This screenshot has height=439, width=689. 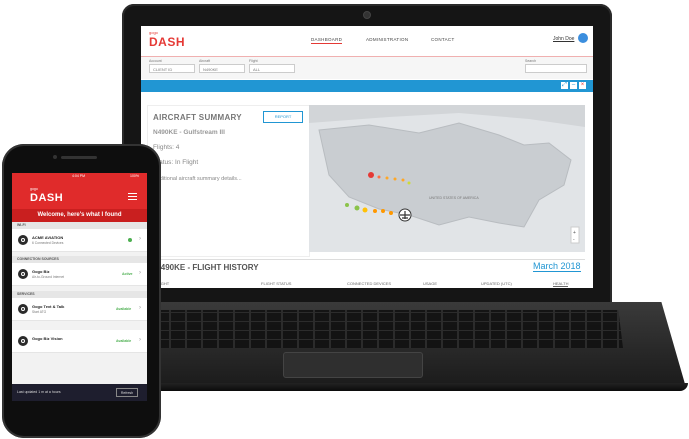 What do you see at coordinates (41, 271) in the screenshot?
I see `list-item-title: Gogo Biz` at bounding box center [41, 271].